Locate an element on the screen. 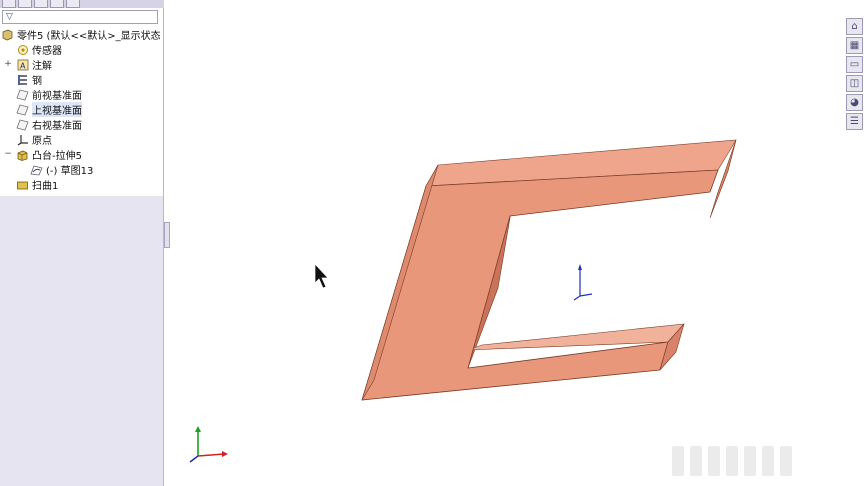 The width and height of the screenshot is (864, 486). tree-item-origin: 原点 is located at coordinates (34, 139).